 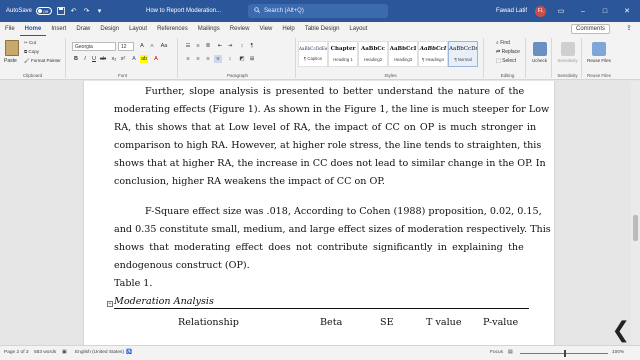 I want to click on tab-table-layout: Layout, so click(x=358, y=29).